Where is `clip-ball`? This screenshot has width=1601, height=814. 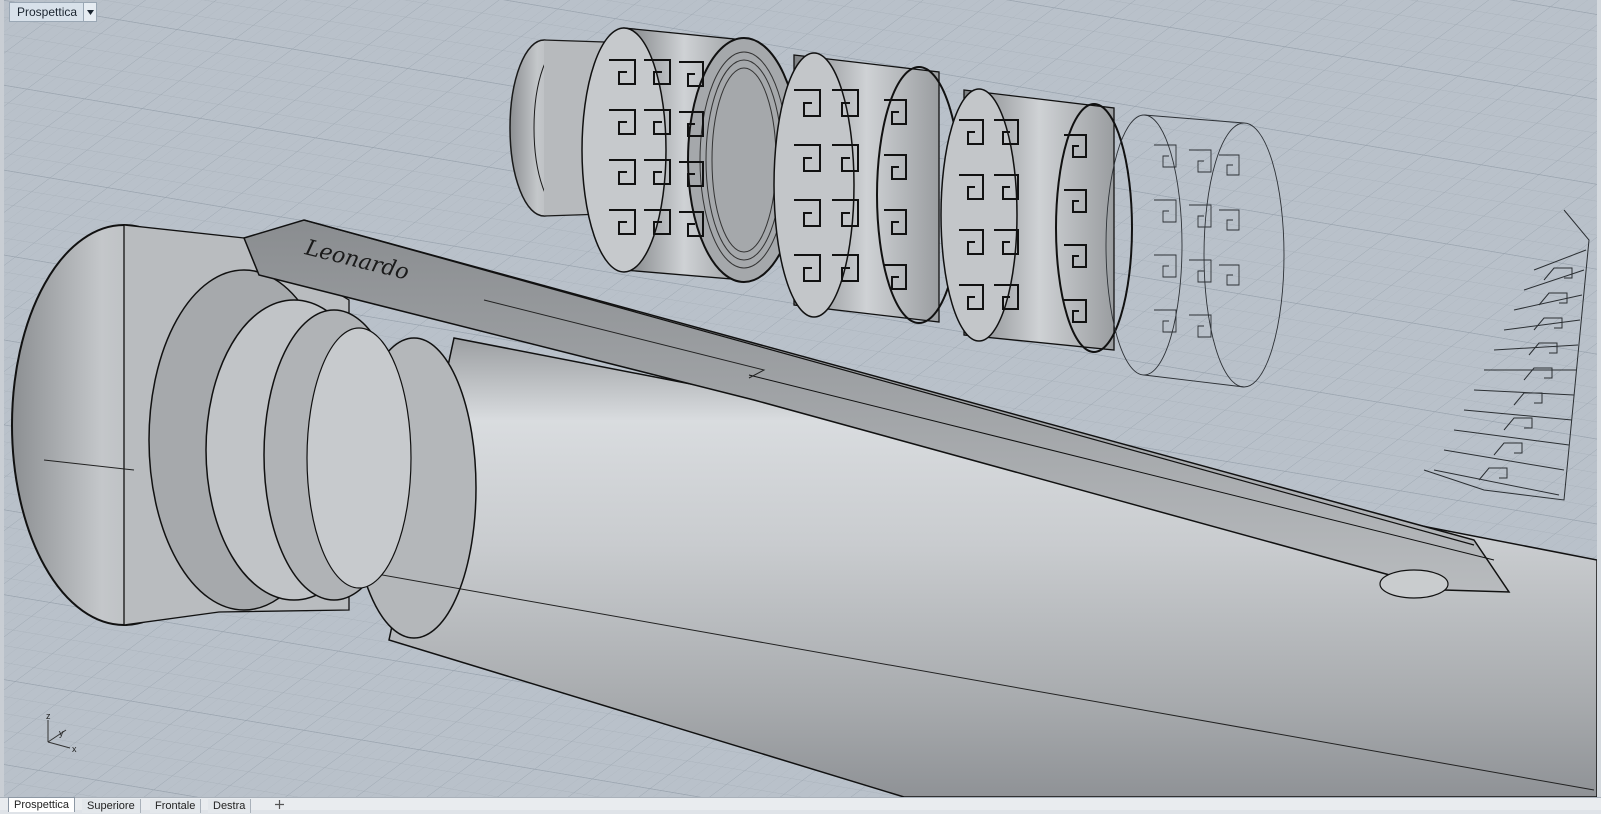 clip-ball is located at coordinates (1414, 584).